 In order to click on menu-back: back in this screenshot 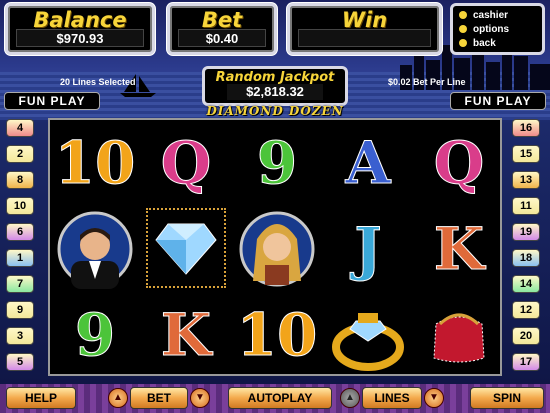, I will do `click(497, 43)`.